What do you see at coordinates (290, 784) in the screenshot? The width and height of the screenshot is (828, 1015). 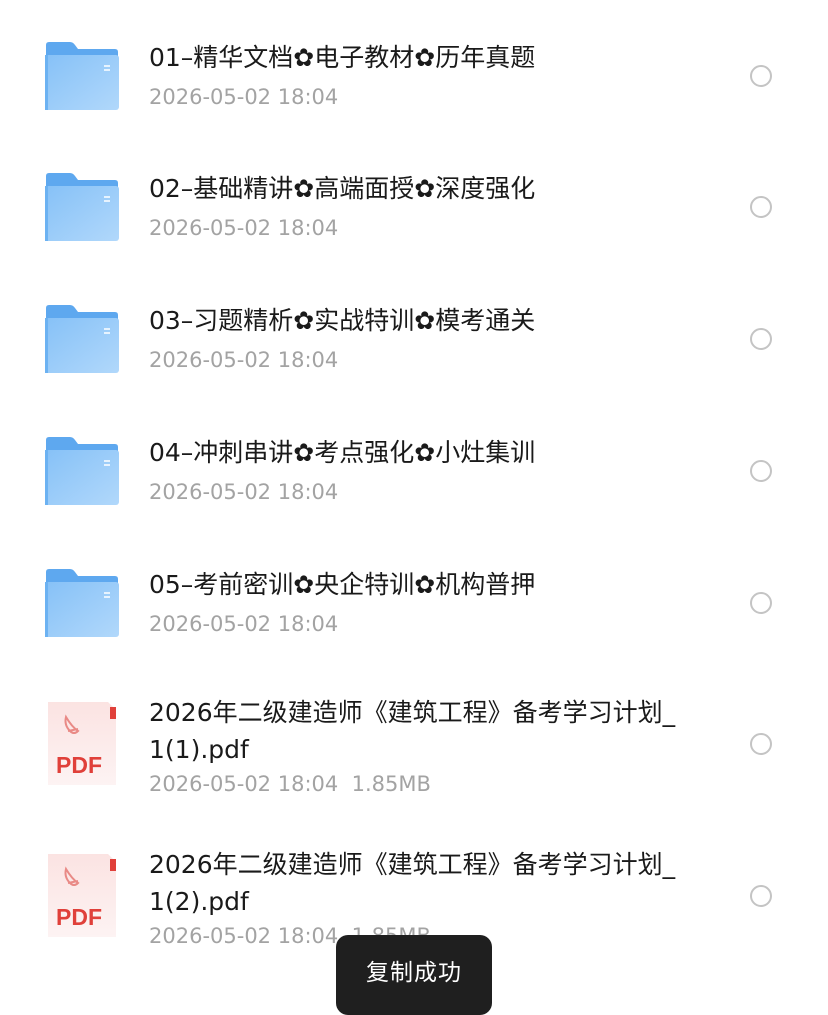 I see `file-meta: 2026-05-02 18:04 1.85MB` at bounding box center [290, 784].